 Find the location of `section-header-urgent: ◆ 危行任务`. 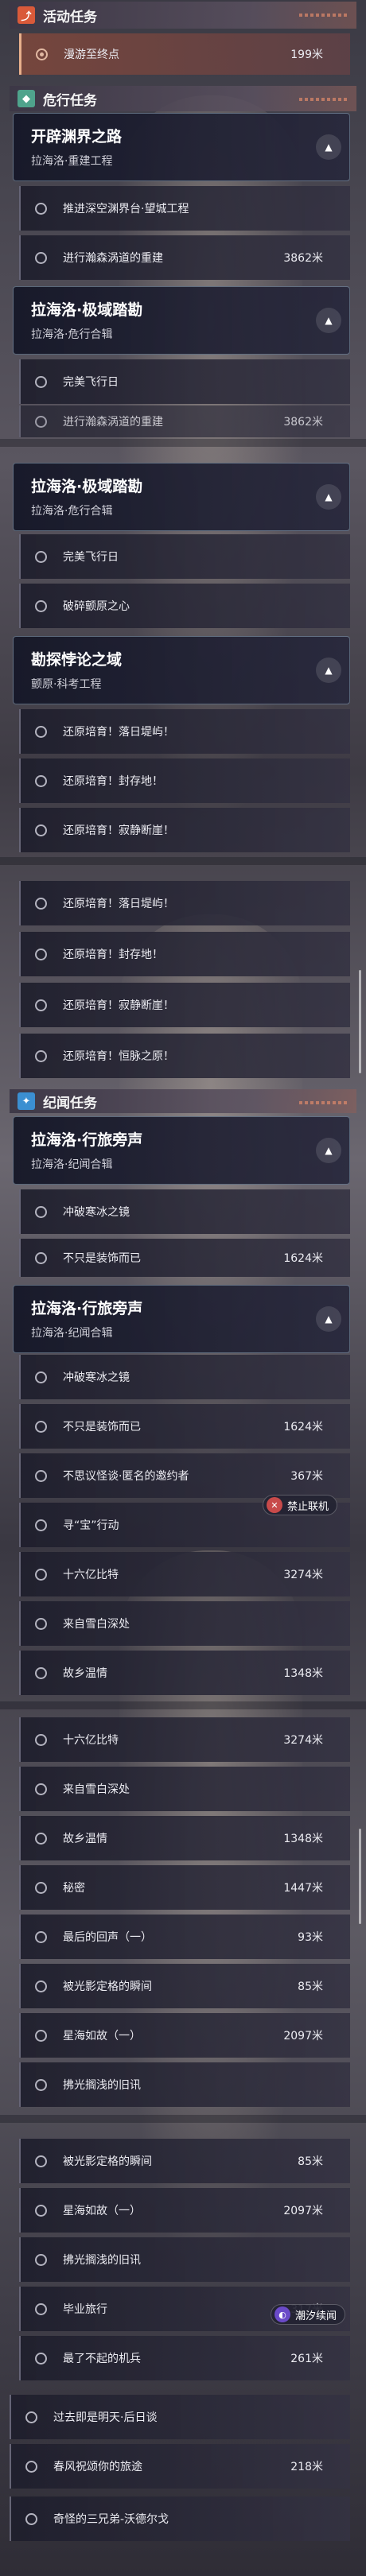

section-header-urgent: ◆ 危行任务 is located at coordinates (183, 99).